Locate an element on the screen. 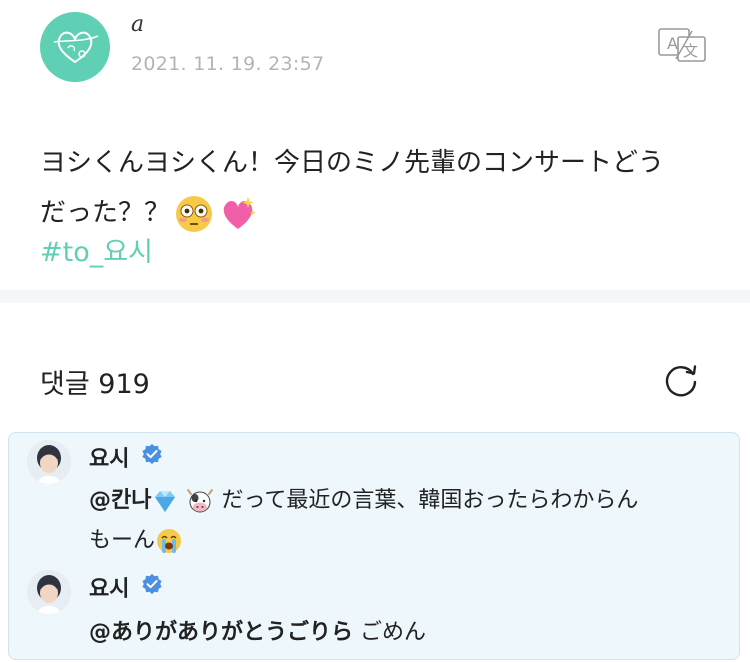  flushed-face-icon is located at coordinates (194, 213).